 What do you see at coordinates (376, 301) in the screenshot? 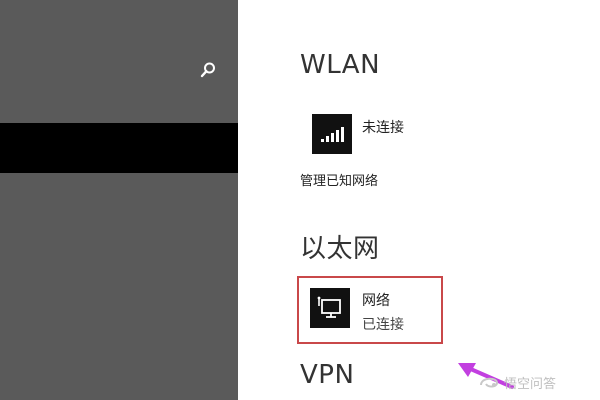
I see `ethernet-network-name: 网络` at bounding box center [376, 301].